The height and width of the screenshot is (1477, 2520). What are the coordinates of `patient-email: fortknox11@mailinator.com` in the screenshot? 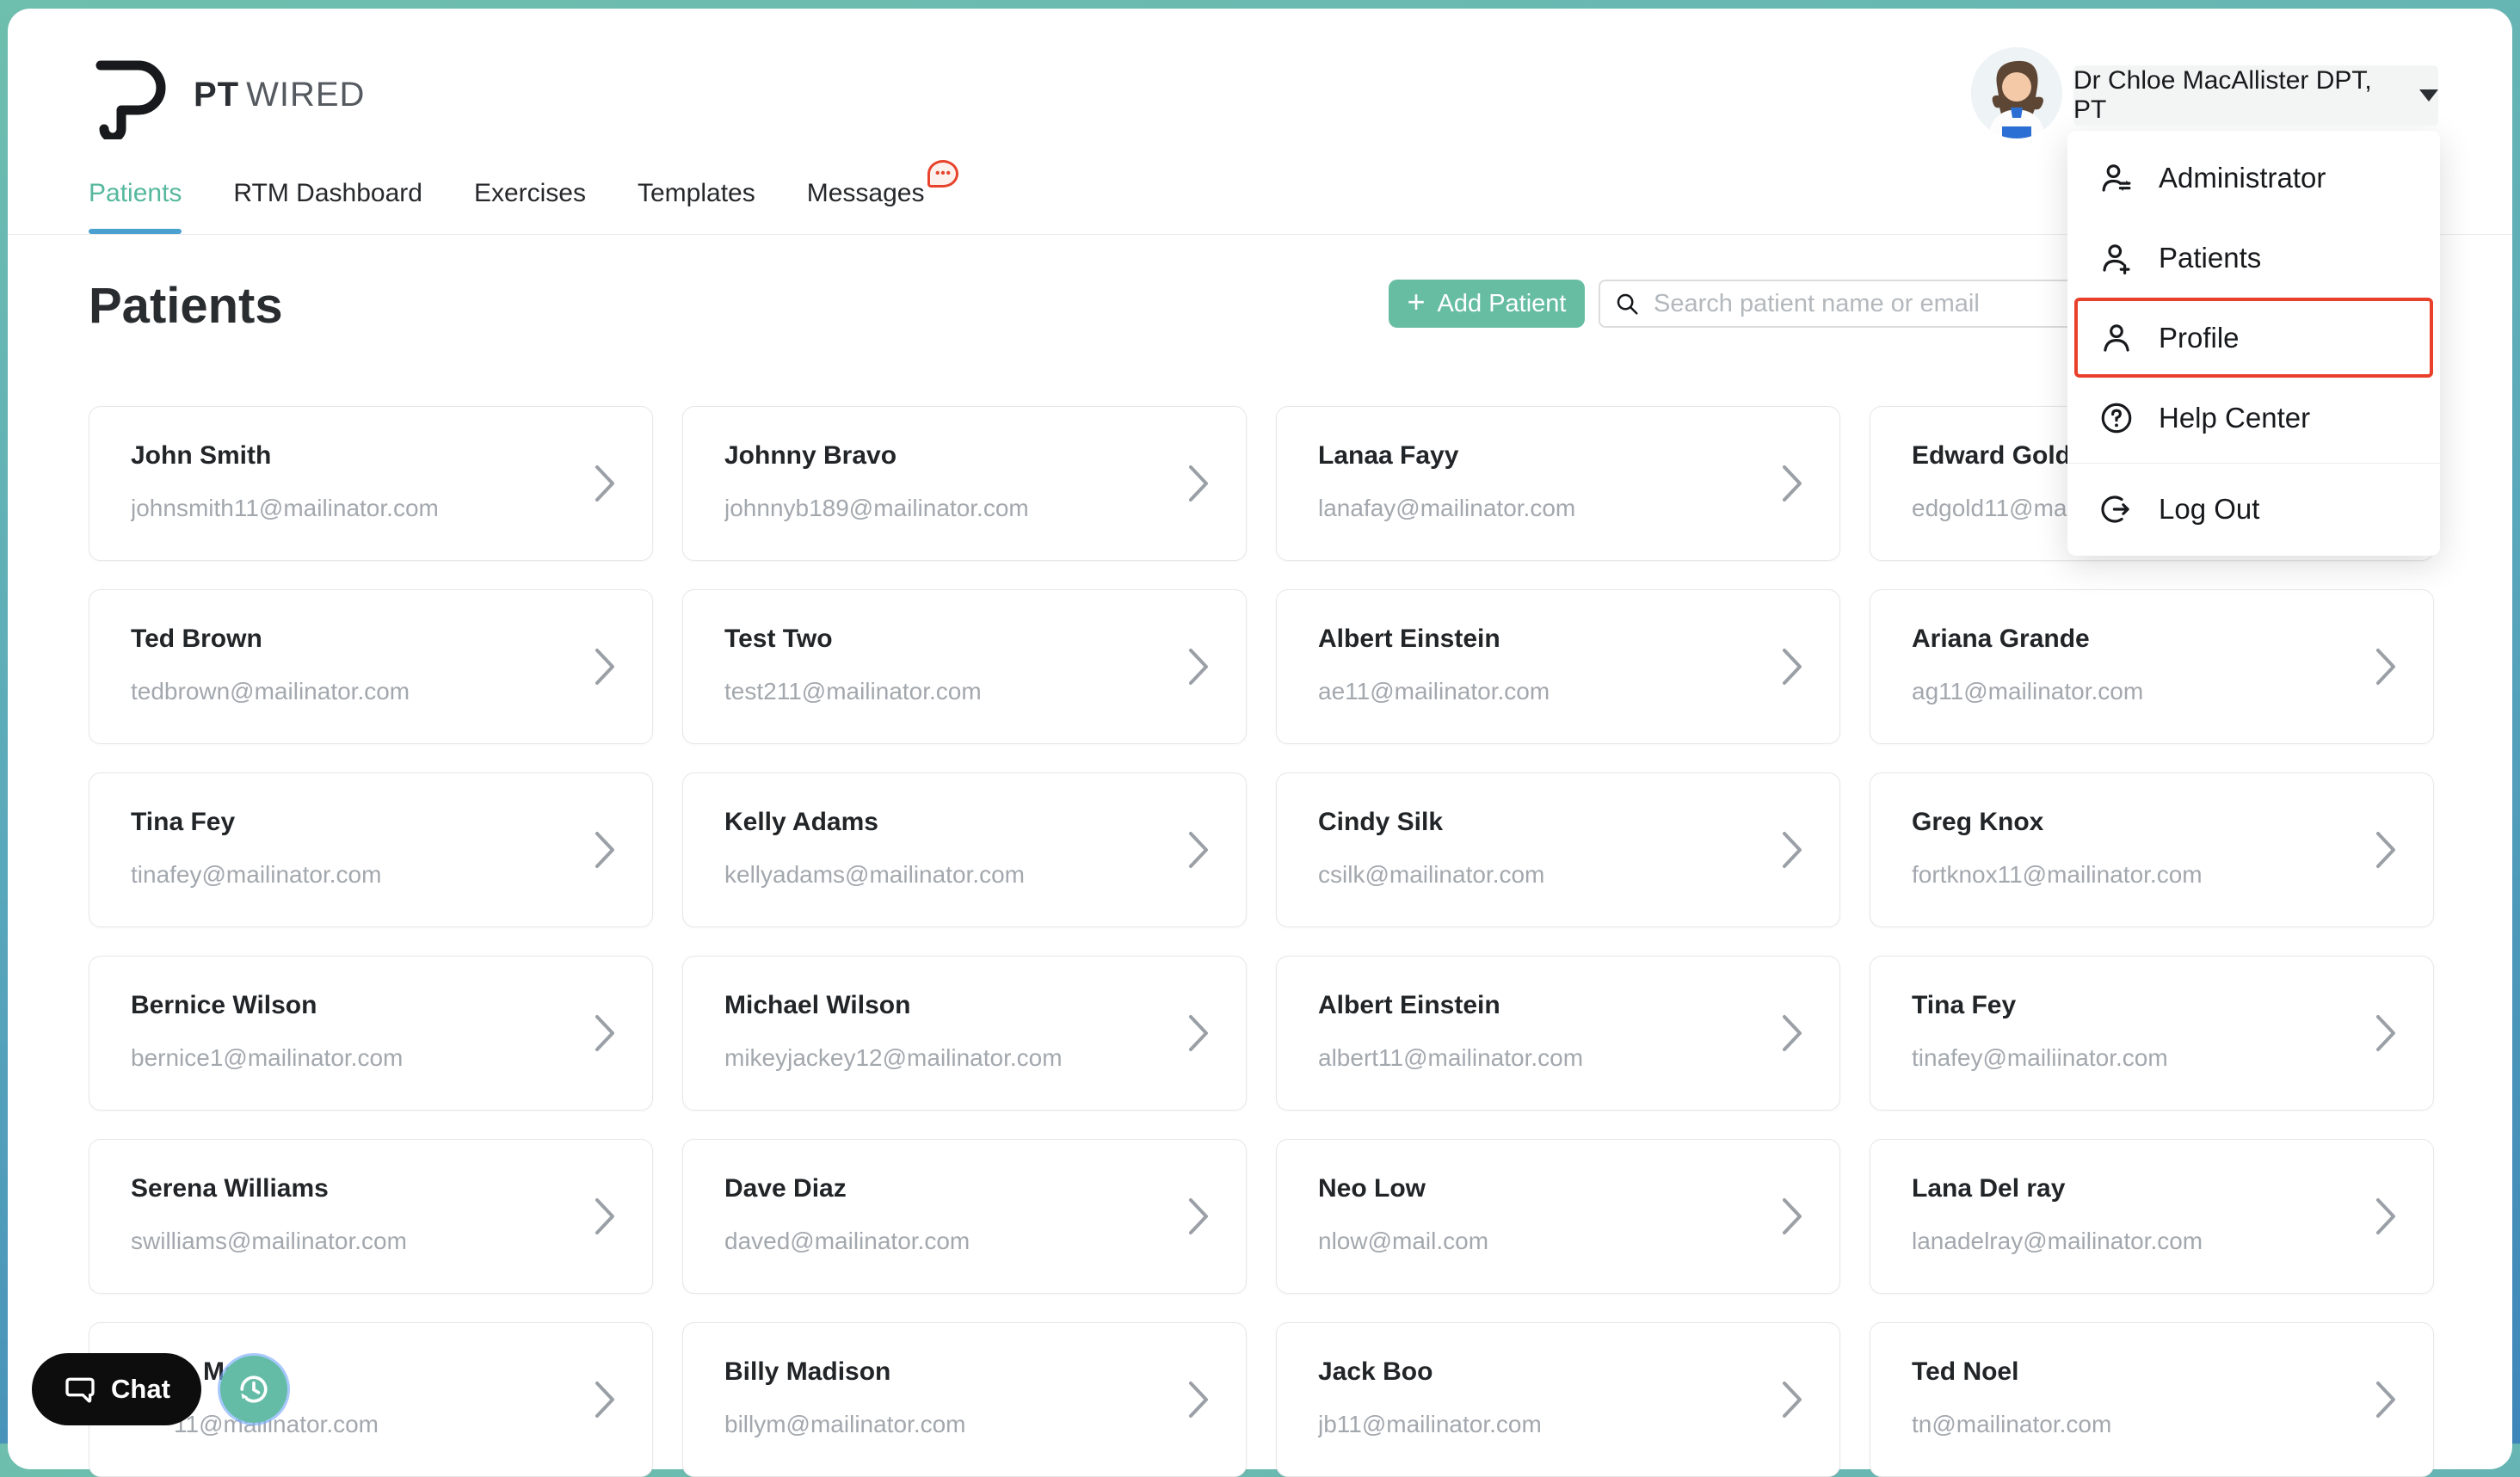 It's located at (2134, 875).